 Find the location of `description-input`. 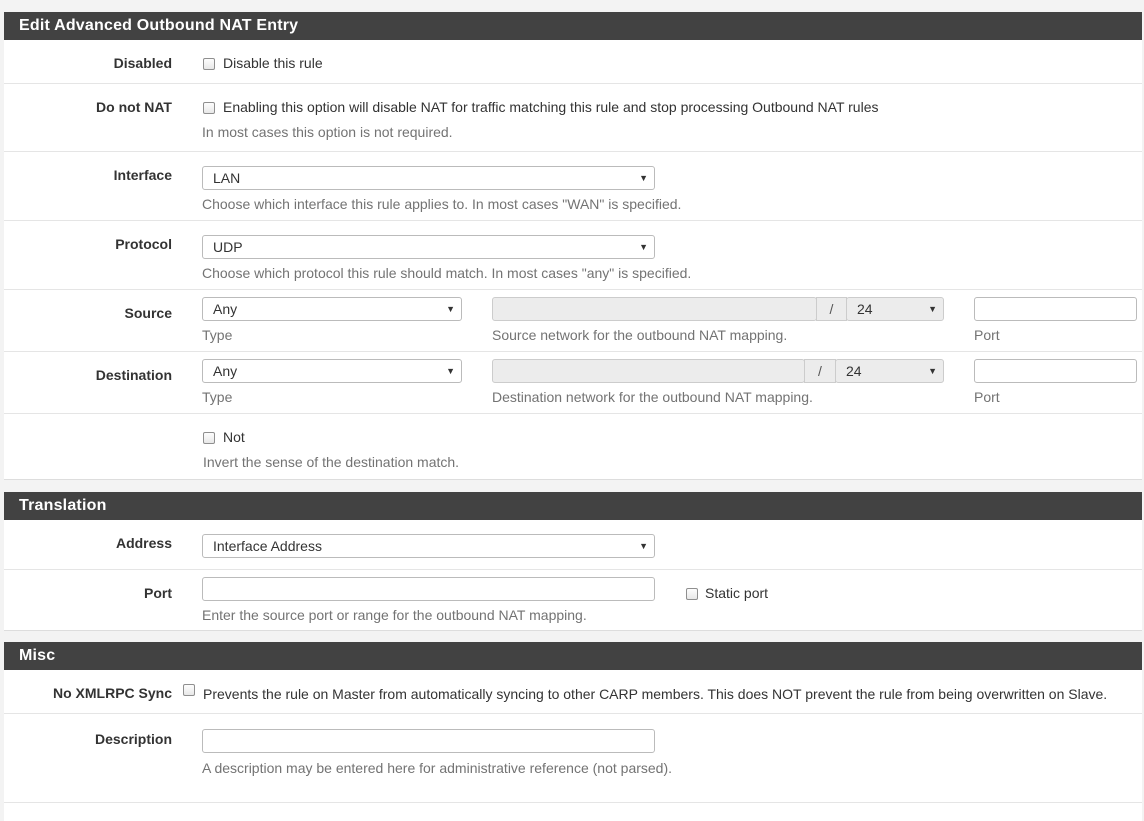

description-input is located at coordinates (428, 741).